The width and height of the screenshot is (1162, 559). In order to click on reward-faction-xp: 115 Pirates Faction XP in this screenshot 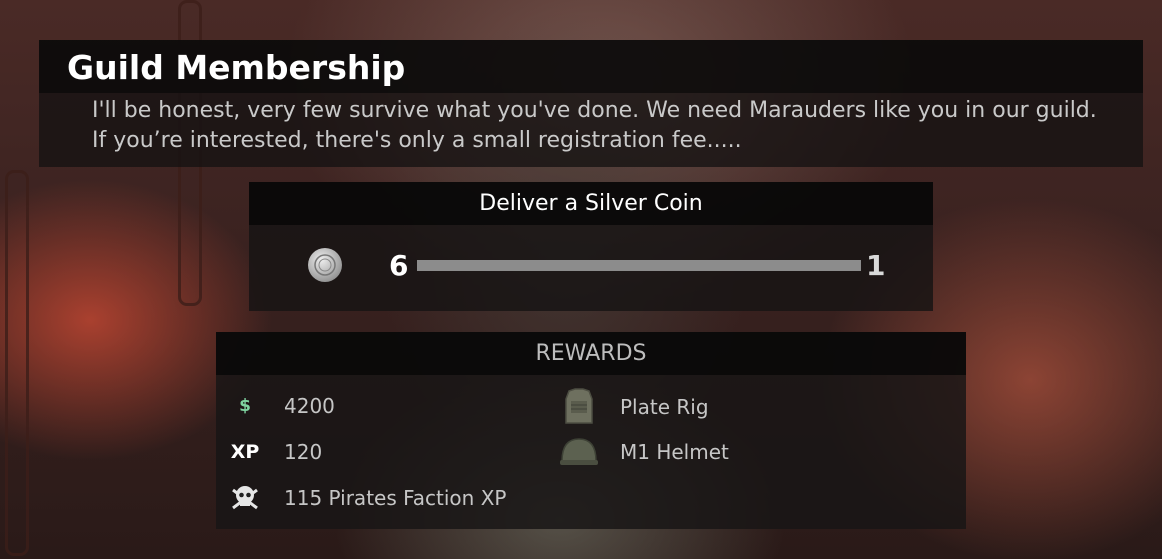, I will do `click(365, 498)`.